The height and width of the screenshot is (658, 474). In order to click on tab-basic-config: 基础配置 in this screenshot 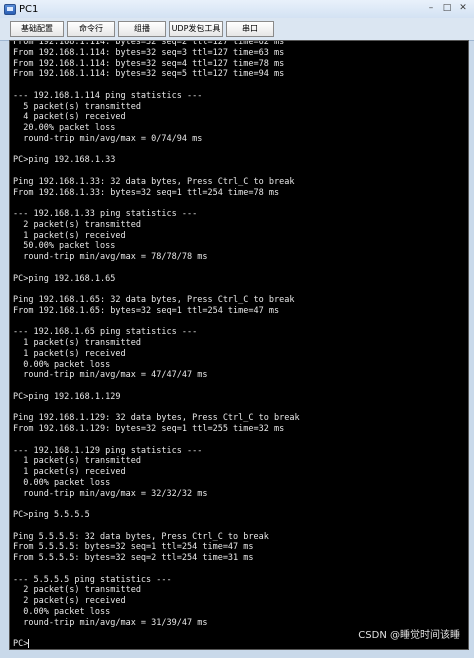, I will do `click(37, 29)`.